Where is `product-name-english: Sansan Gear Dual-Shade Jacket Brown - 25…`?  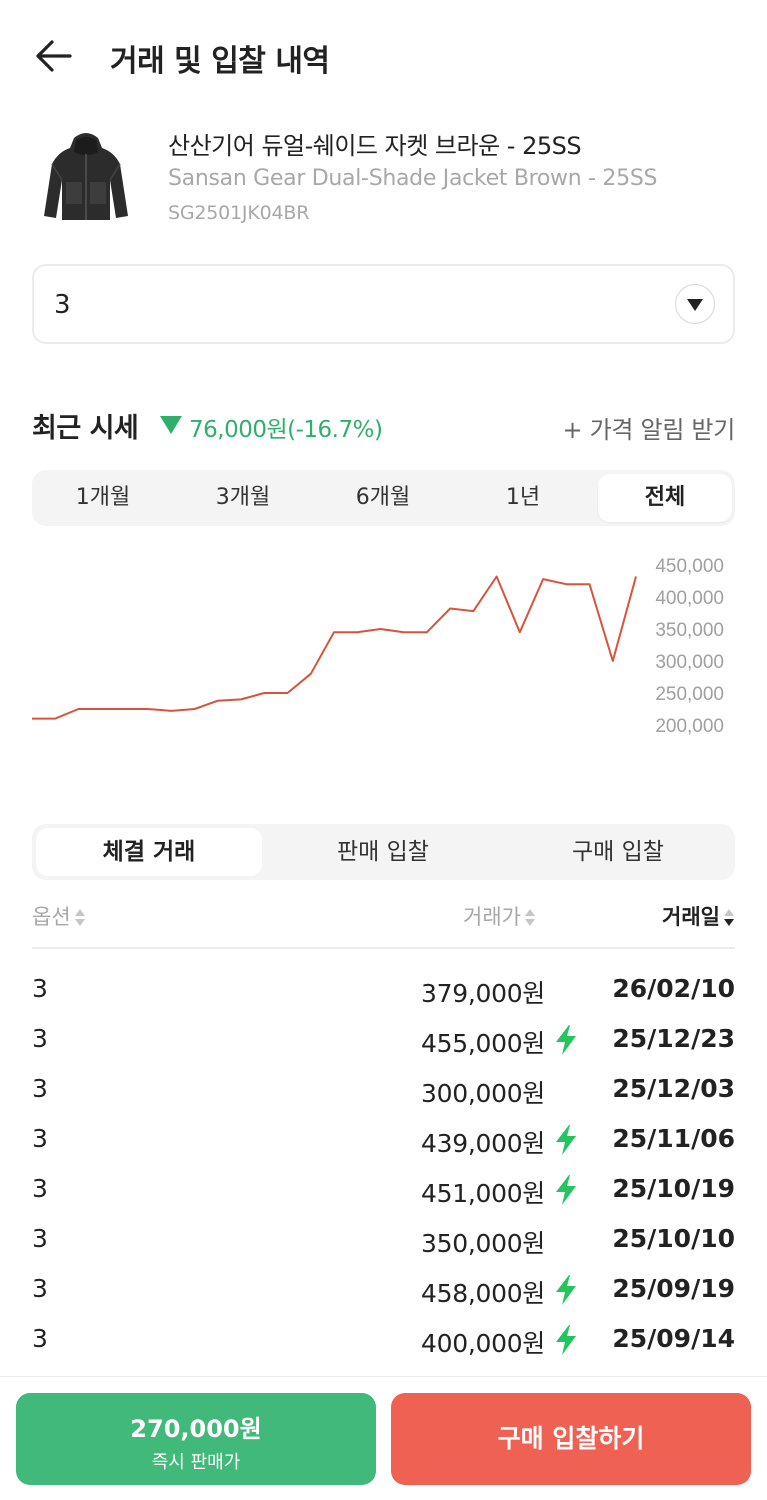 product-name-english: Sansan Gear Dual-Shade Jacket Brown - 25… is located at coordinates (413, 178).